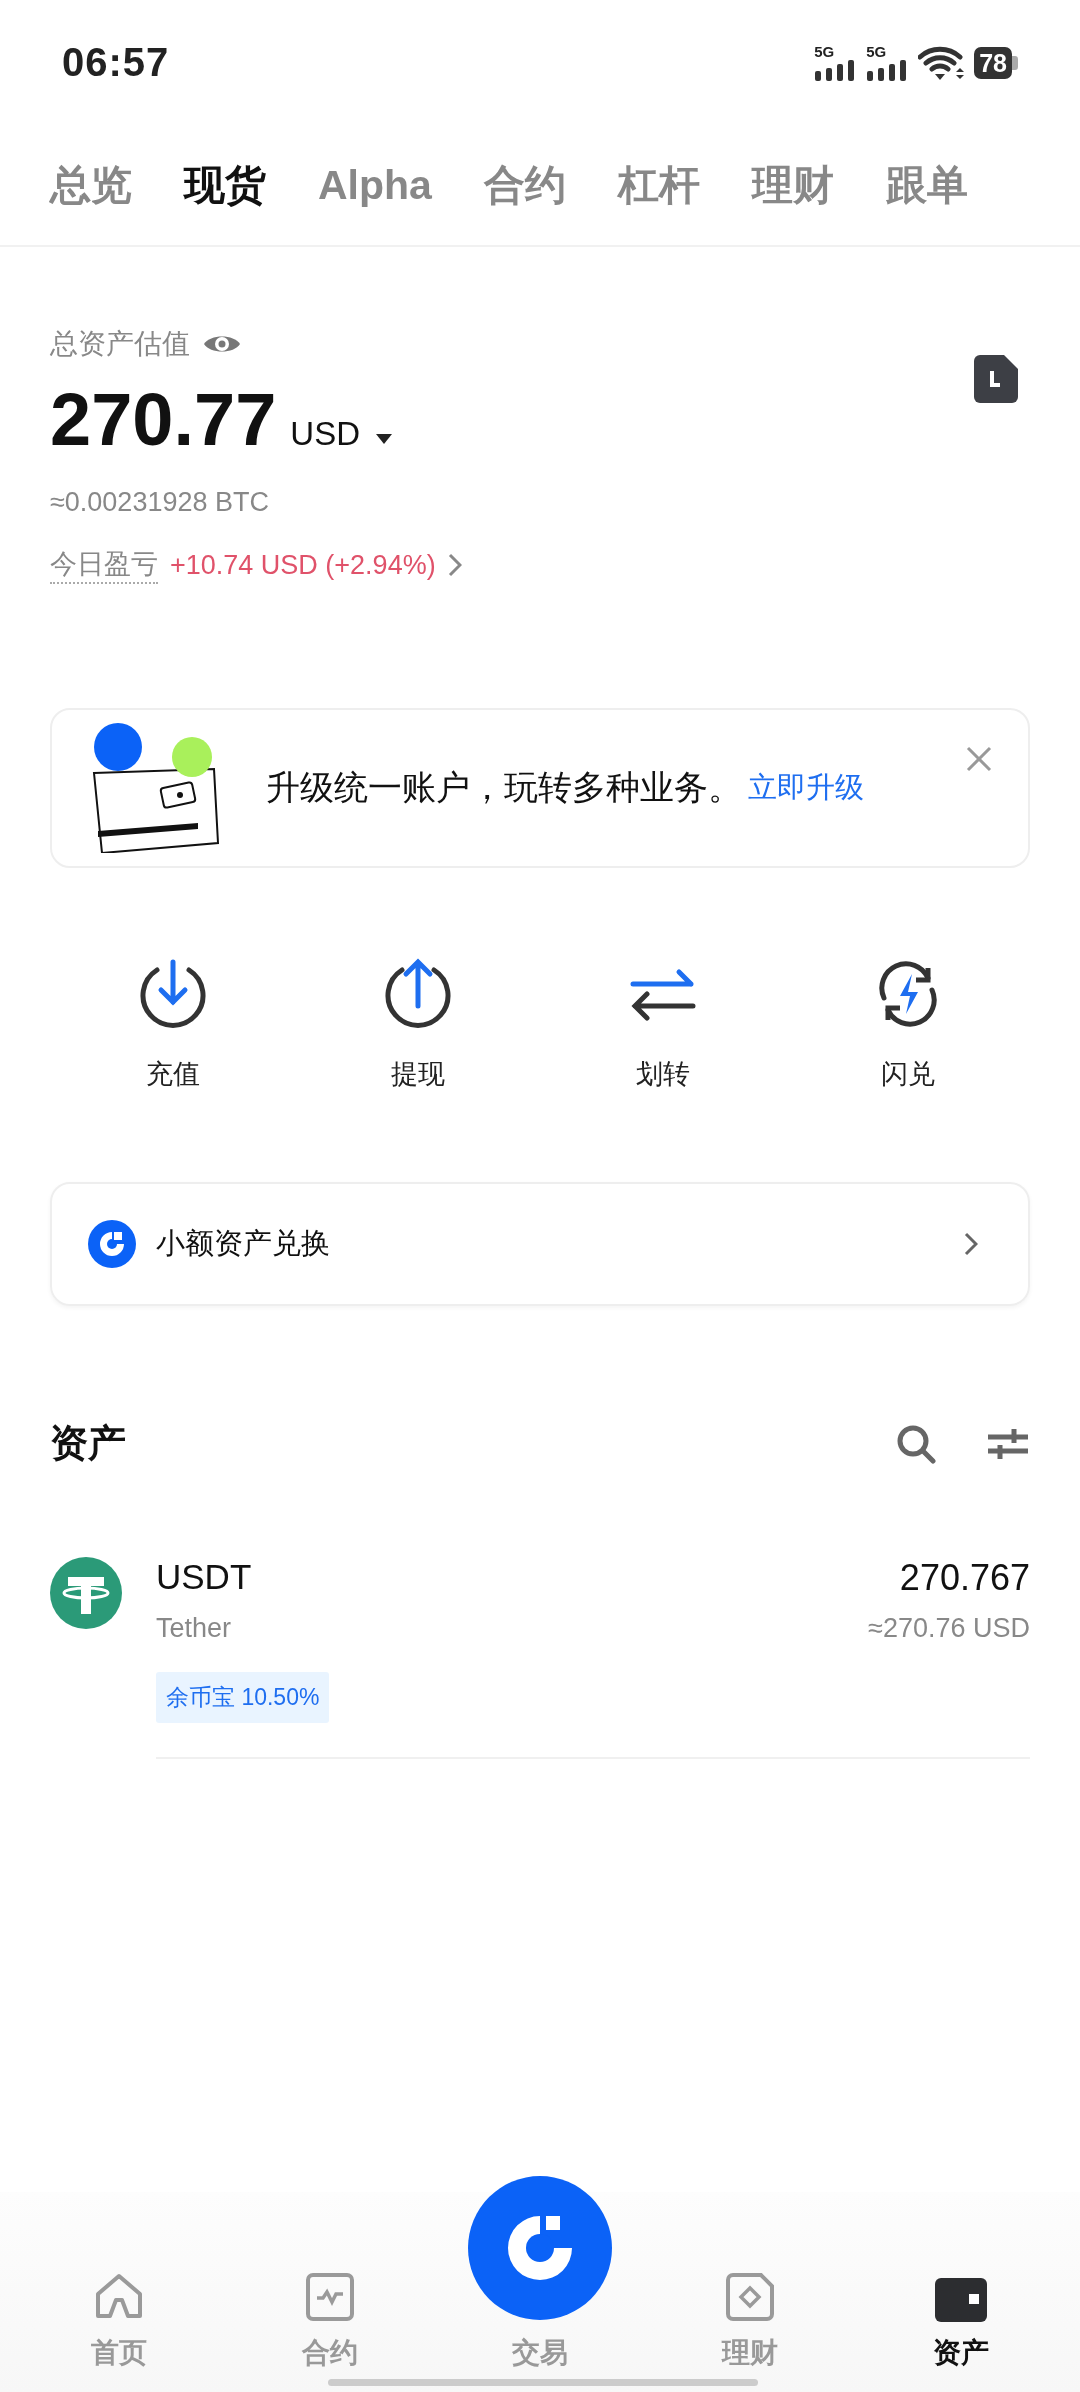 Image resolution: width=1080 pixels, height=2392 pixels. Describe the element at coordinates (325, 434) in the screenshot. I see `currency-selector: USD` at that location.